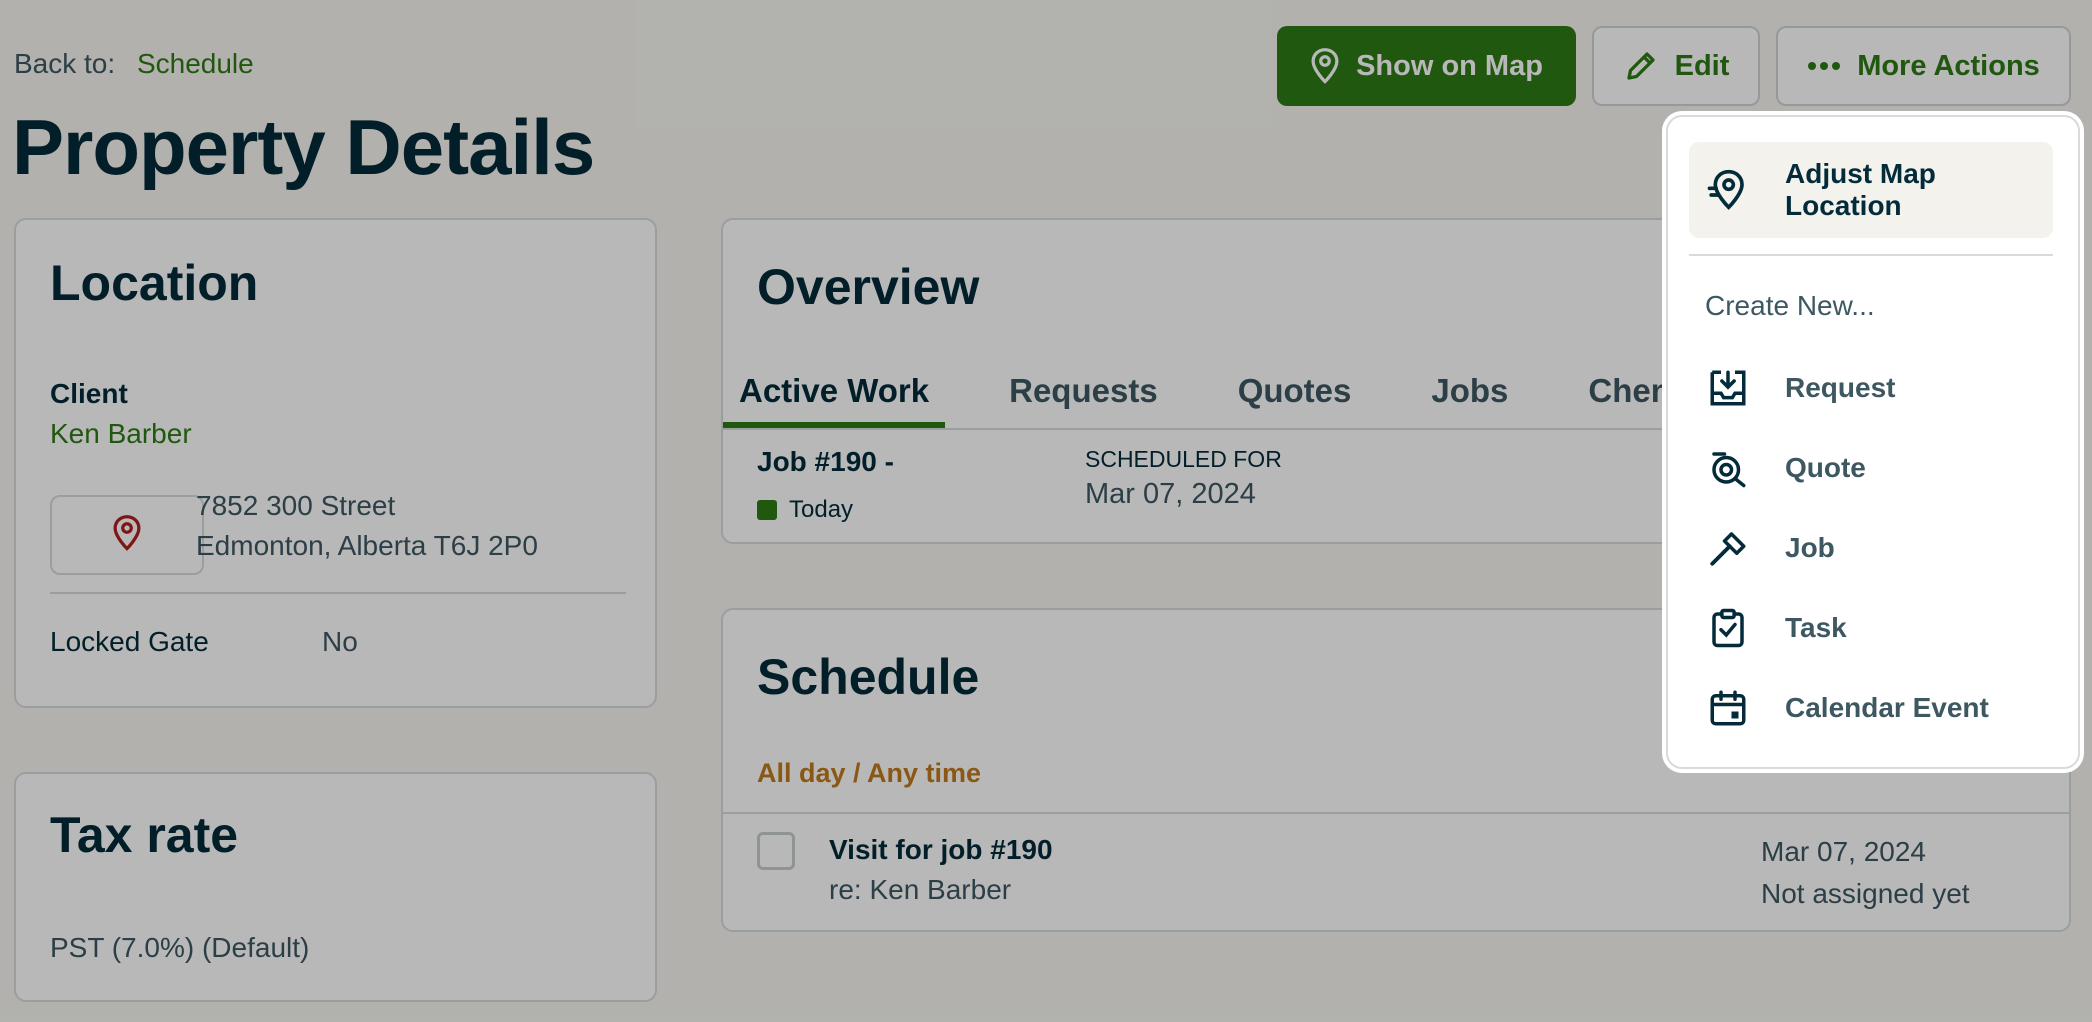 This screenshot has width=2092, height=1022. I want to click on calendar-icon, so click(1738, 708).